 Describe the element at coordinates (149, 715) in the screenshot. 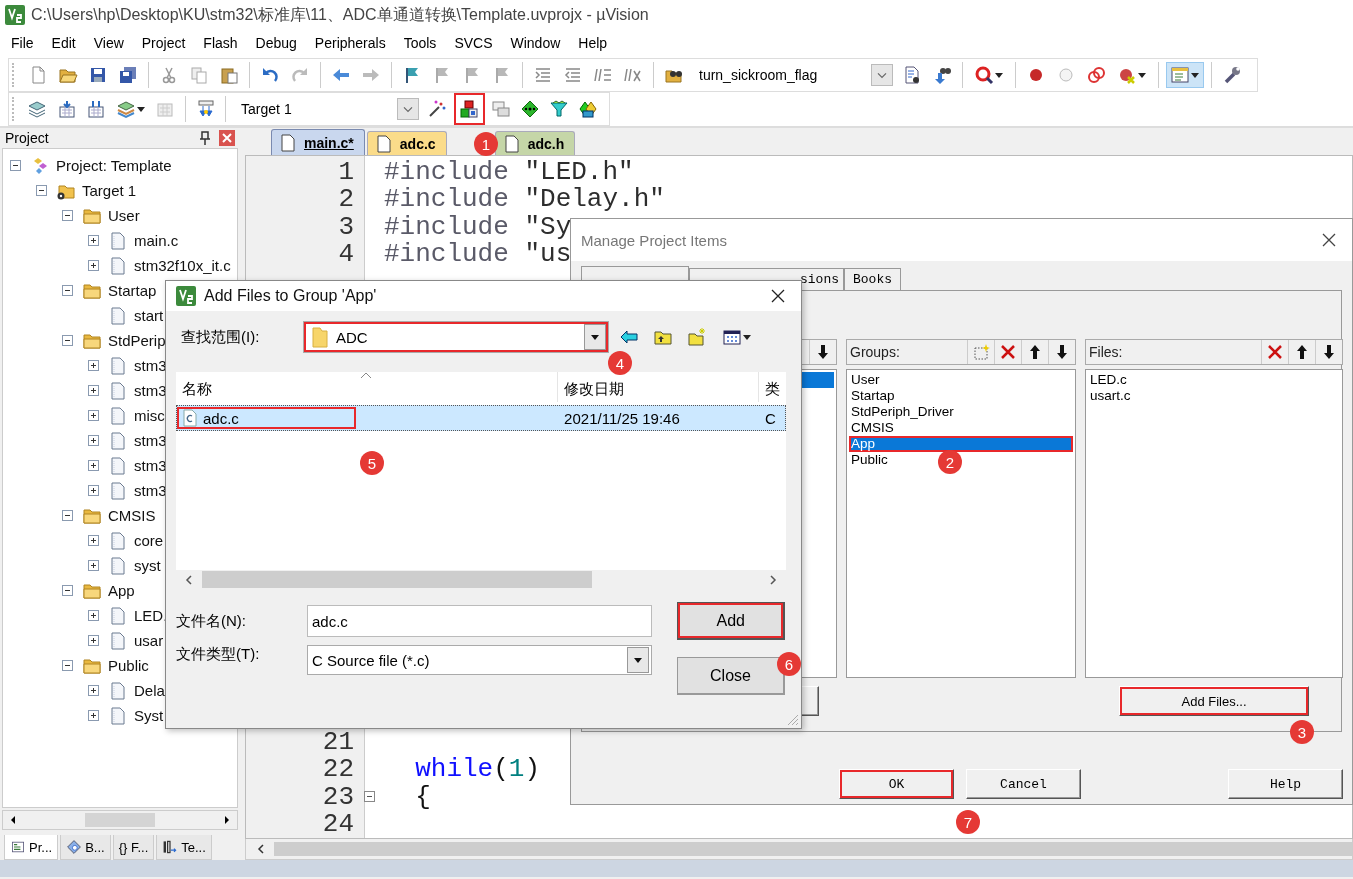

I see `tree-item: Syst` at that location.